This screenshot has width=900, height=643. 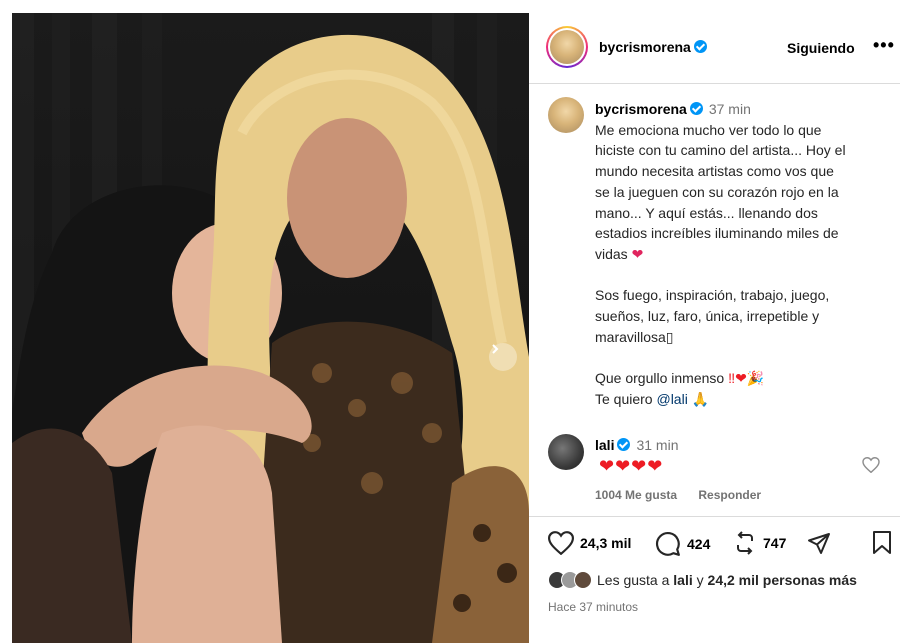 What do you see at coordinates (700, 398) in the screenshot?
I see `caption-emoji: 🙏` at bounding box center [700, 398].